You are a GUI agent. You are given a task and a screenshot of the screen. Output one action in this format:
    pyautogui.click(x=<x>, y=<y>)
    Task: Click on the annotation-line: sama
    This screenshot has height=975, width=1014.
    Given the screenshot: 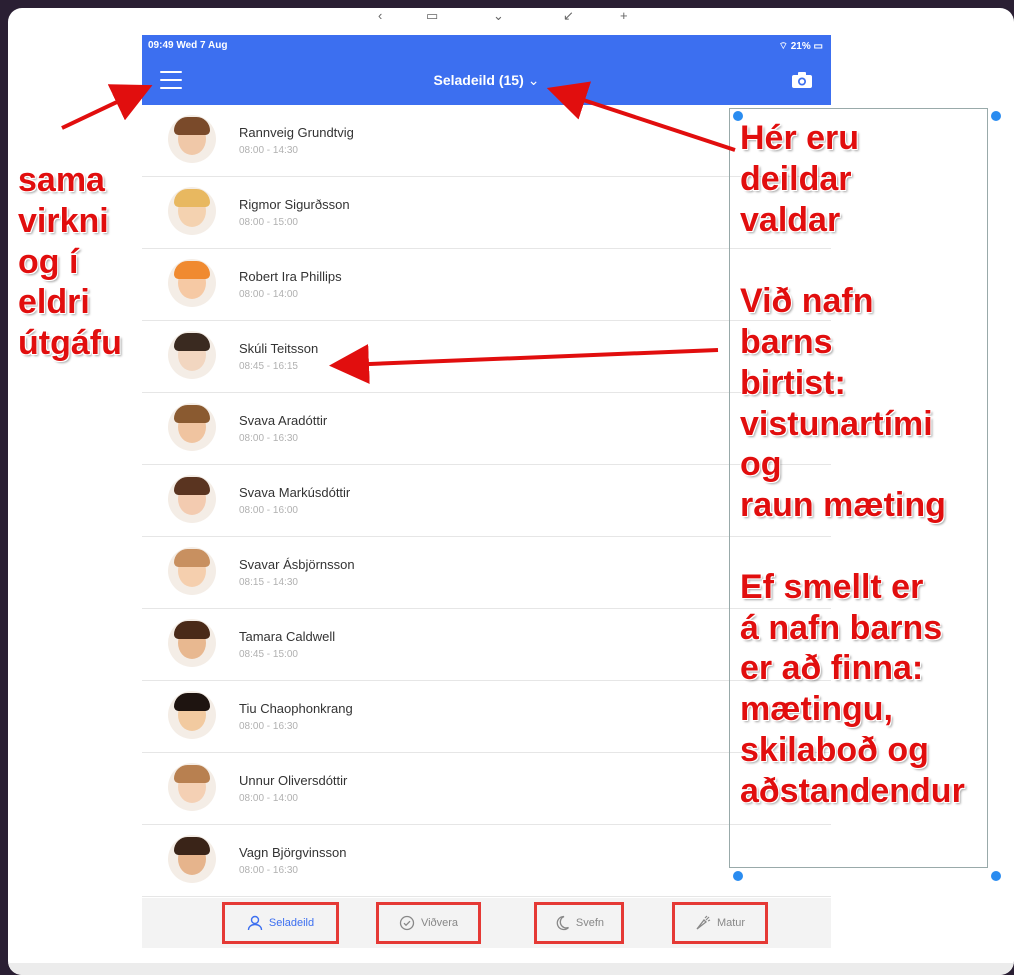 What is the action you would take?
    pyautogui.click(x=61, y=180)
    